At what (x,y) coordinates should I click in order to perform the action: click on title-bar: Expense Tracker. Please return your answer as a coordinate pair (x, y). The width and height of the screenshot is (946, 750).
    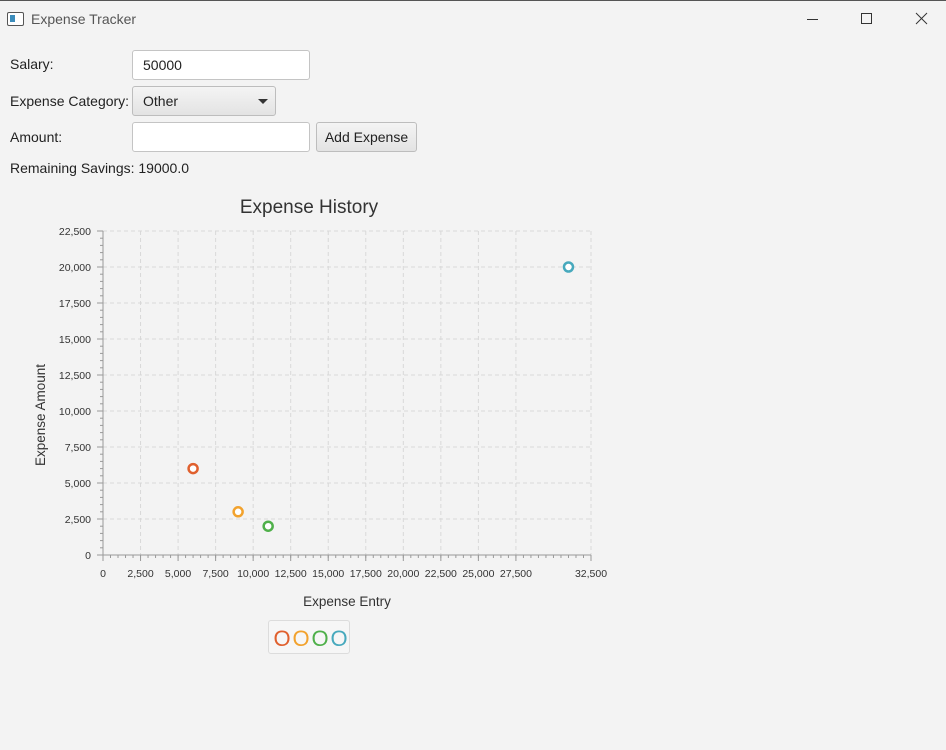
    Looking at the image, I should click on (473, 19).